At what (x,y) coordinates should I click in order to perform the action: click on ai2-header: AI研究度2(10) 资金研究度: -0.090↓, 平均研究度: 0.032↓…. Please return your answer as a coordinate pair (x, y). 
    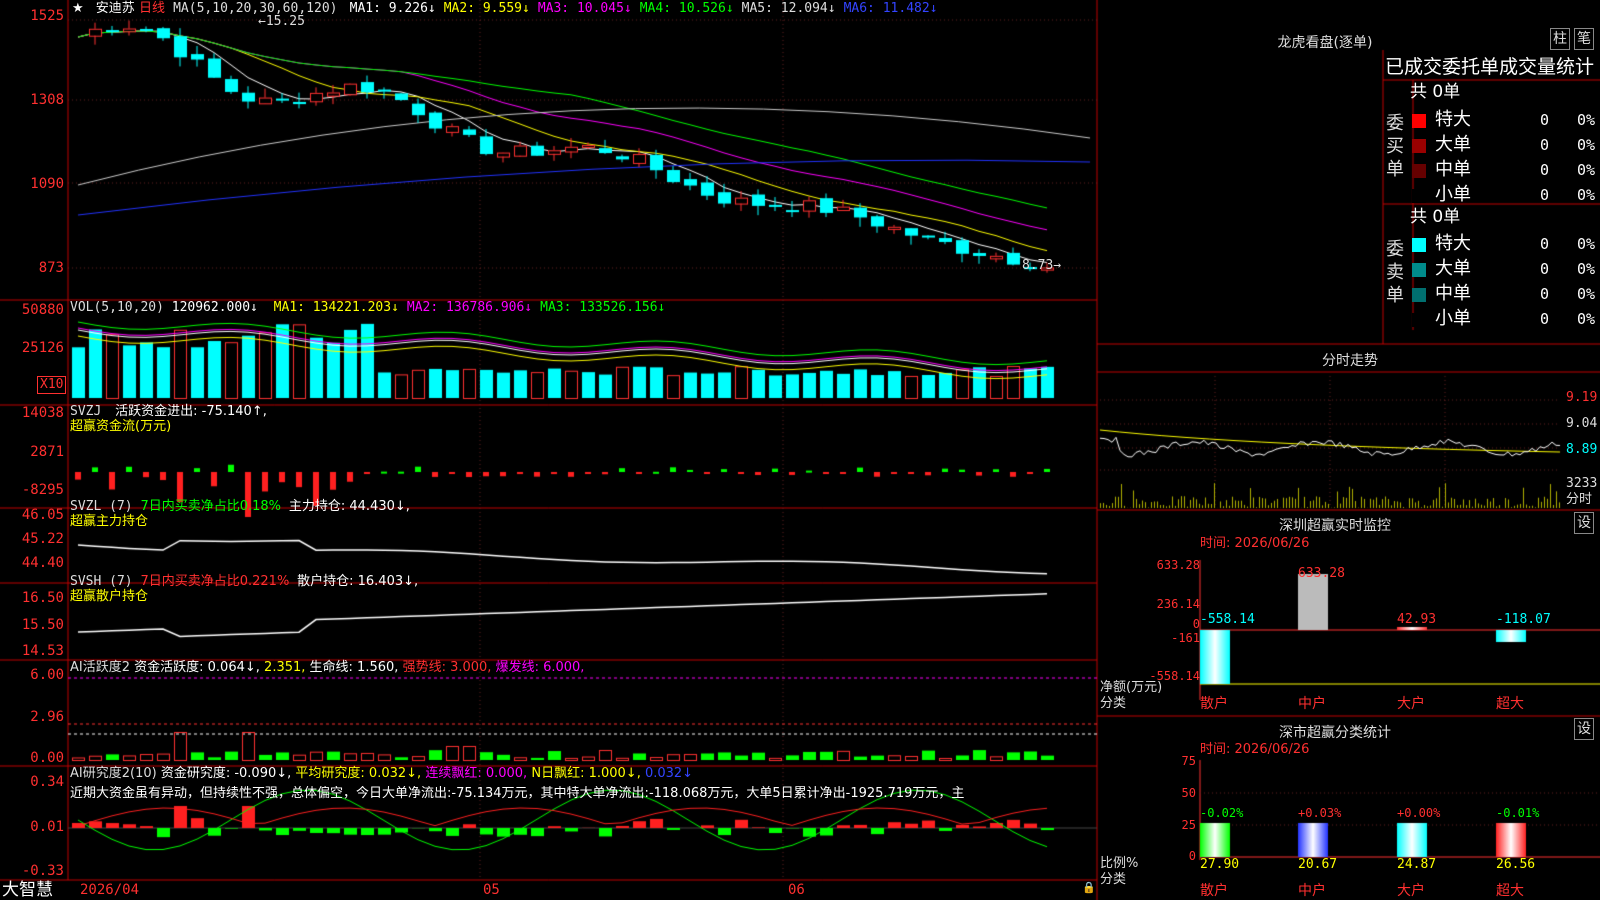
    Looking at the image, I should click on (381, 774).